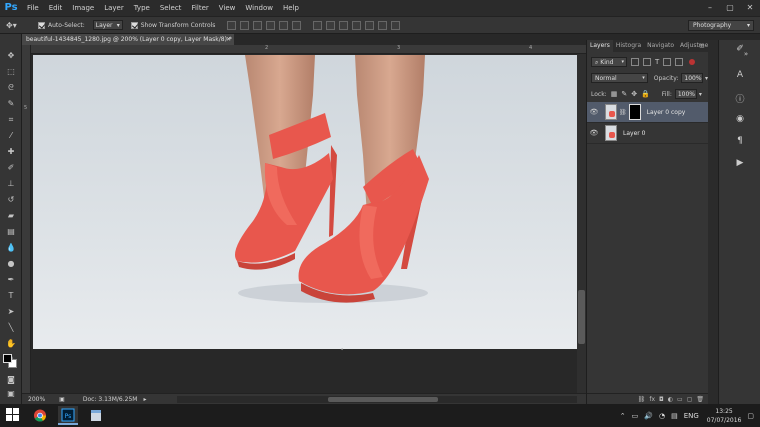 The height and width of the screenshot is (427, 760). Describe the element at coordinates (357, 25) in the screenshot. I see `distribute-left-icon` at that location.